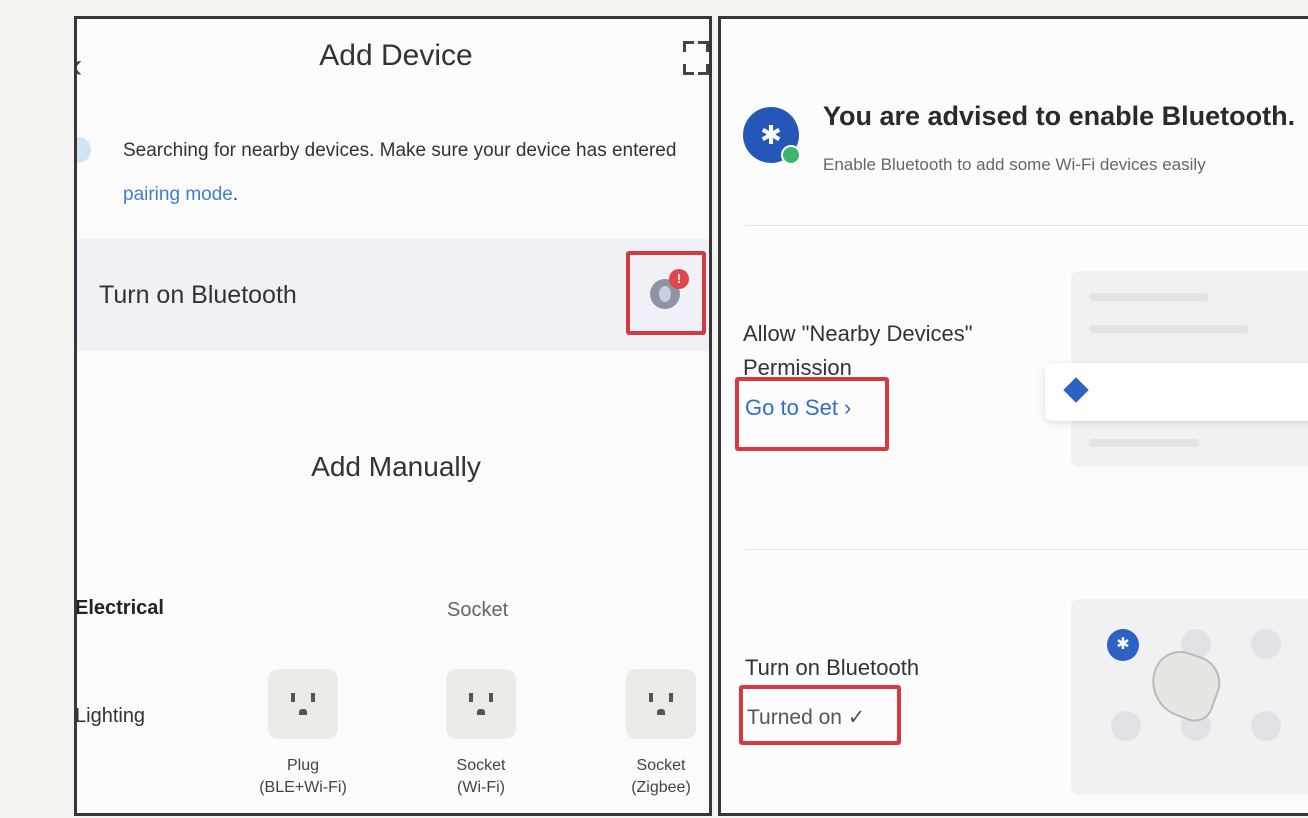 The width and height of the screenshot is (1308, 818). What do you see at coordinates (1176, 392) in the screenshot?
I see `permission-popup` at bounding box center [1176, 392].